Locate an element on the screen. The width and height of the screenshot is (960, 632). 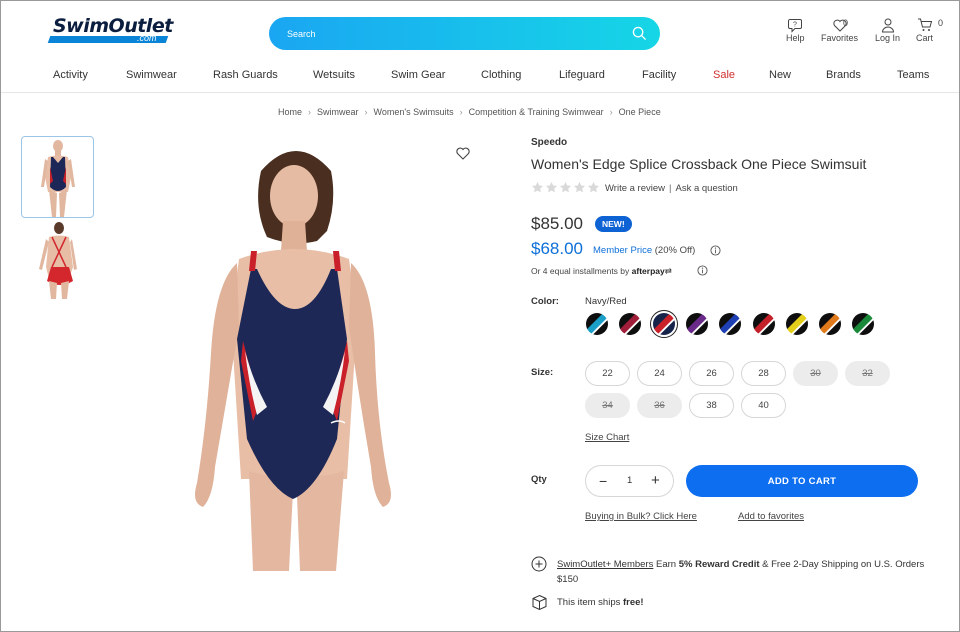
cart-label: Cart is located at coordinates (925, 38).